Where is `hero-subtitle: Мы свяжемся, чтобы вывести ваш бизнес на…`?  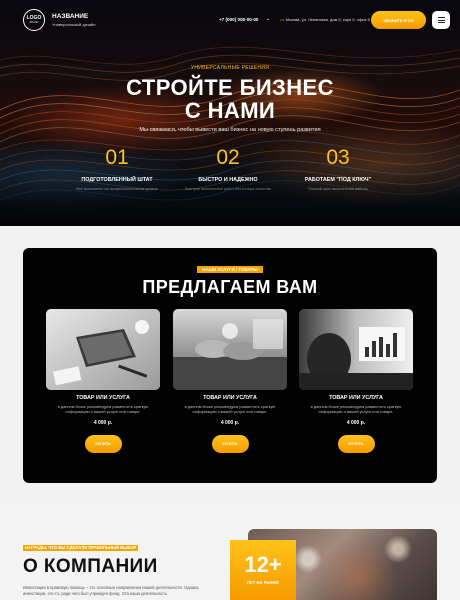 hero-subtitle: Мы свяжемся, чтобы вывести ваш бизнес на… is located at coordinates (230, 130).